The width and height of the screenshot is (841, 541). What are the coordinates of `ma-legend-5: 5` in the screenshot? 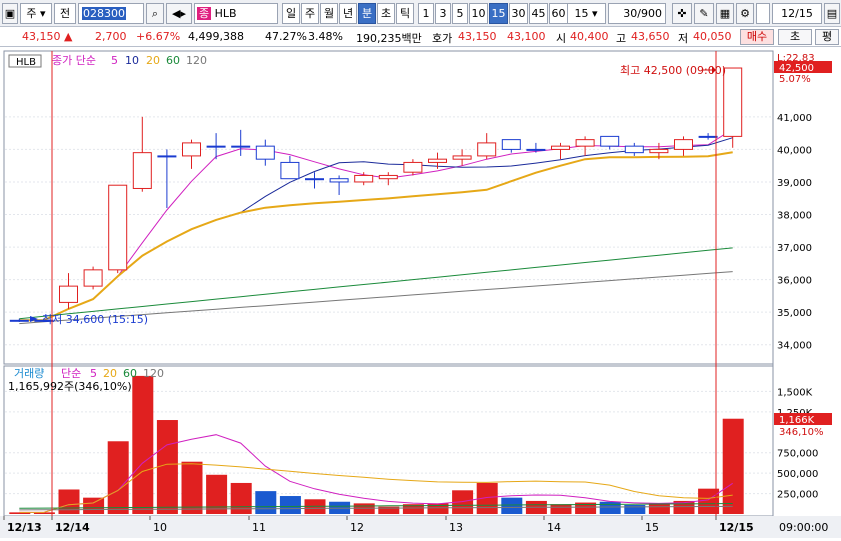 It's located at (114, 60).